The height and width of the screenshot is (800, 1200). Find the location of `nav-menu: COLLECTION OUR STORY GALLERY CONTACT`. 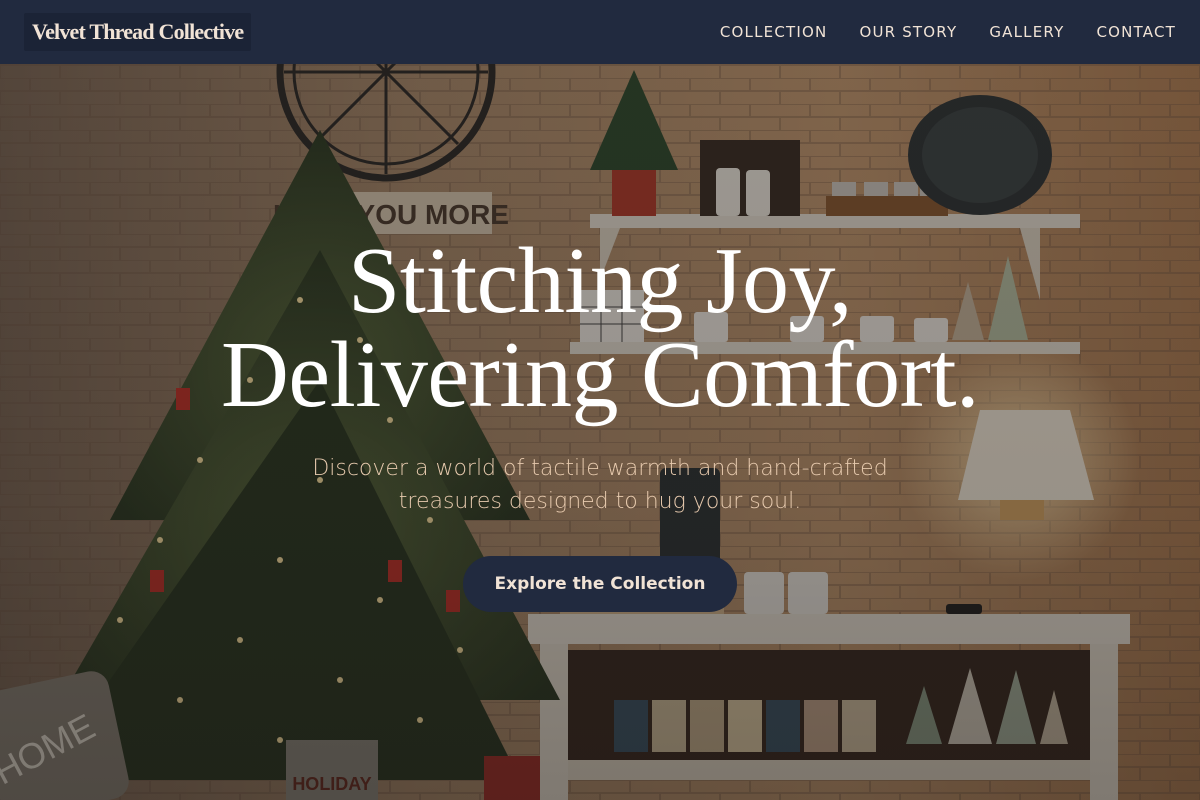

nav-menu: COLLECTION OUR STORY GALLERY CONTACT is located at coordinates (948, 32).